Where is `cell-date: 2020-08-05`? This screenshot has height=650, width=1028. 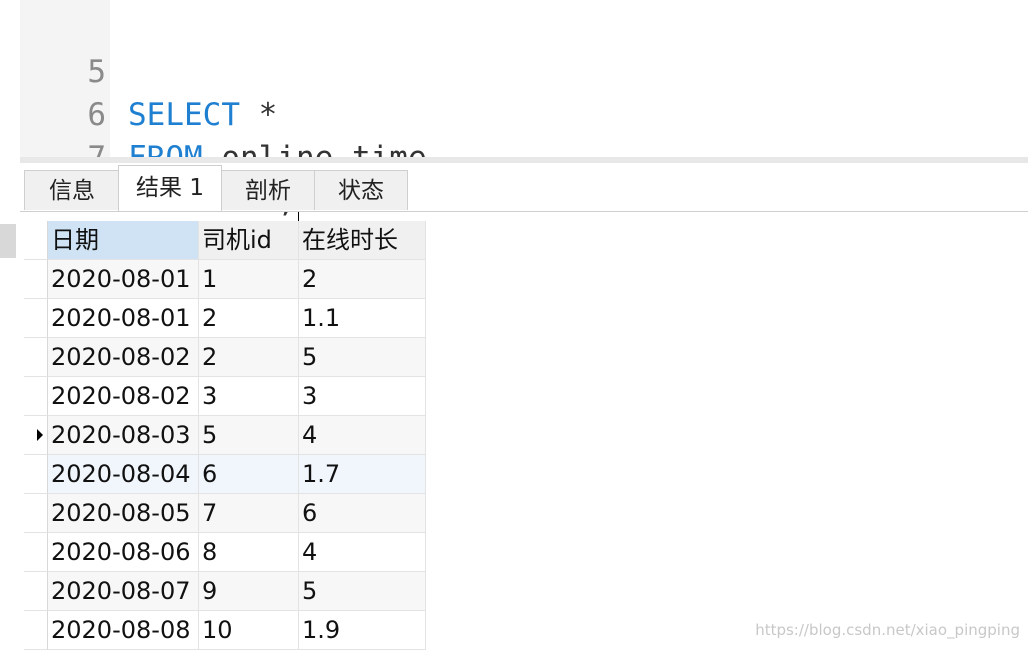 cell-date: 2020-08-05 is located at coordinates (123, 513).